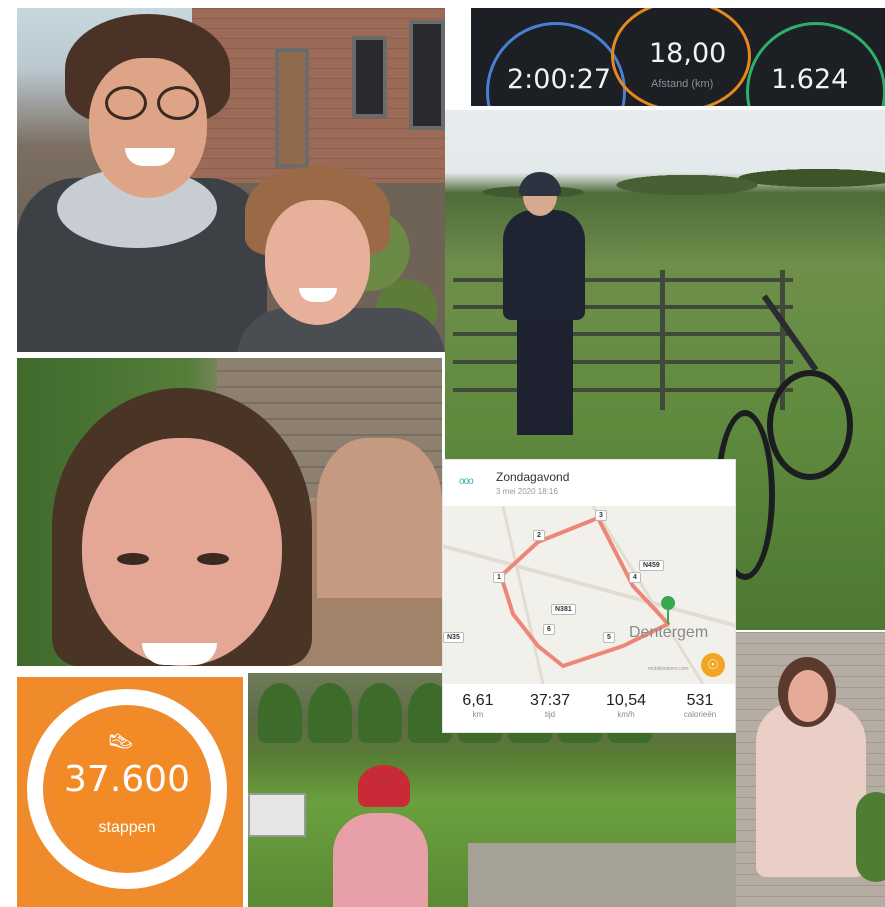  What do you see at coordinates (626, 700) in the screenshot?
I see `metric-value: 10,54` at bounding box center [626, 700].